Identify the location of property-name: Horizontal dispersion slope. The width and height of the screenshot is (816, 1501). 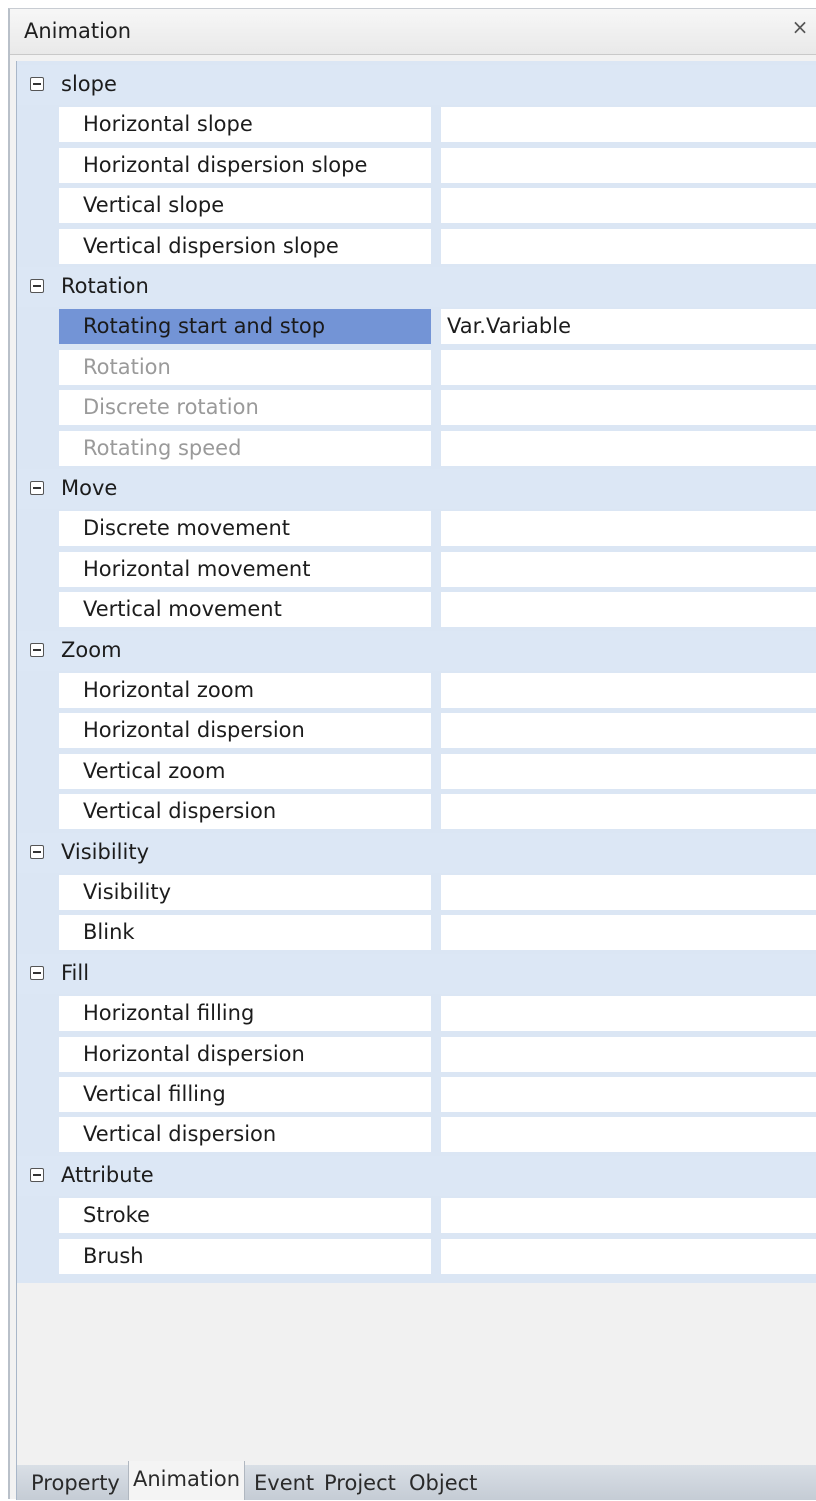
(245, 165).